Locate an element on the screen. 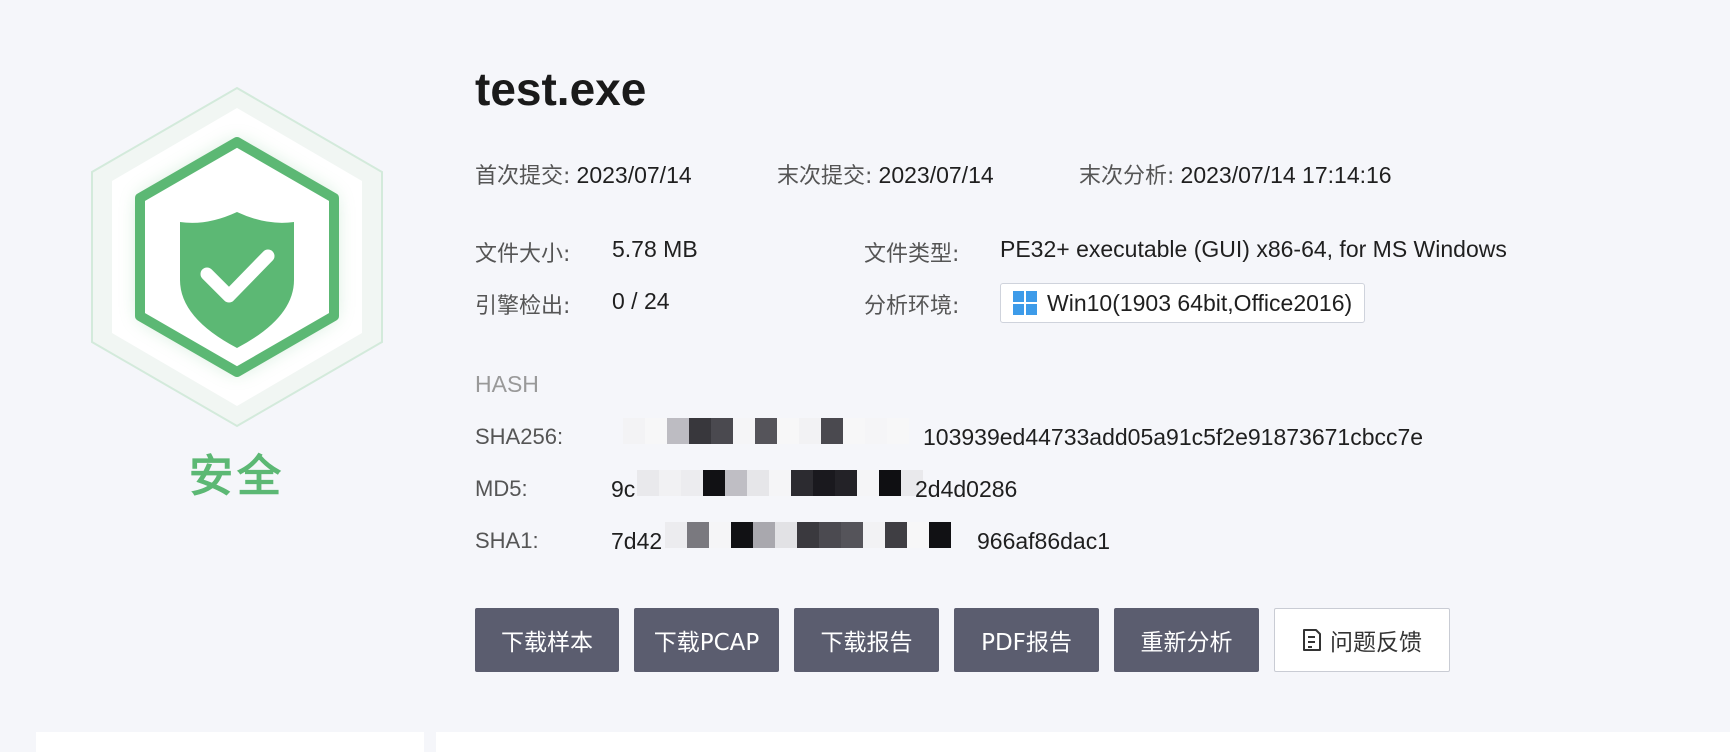 The image size is (1730, 752). right-panel is located at coordinates (1083, 742).